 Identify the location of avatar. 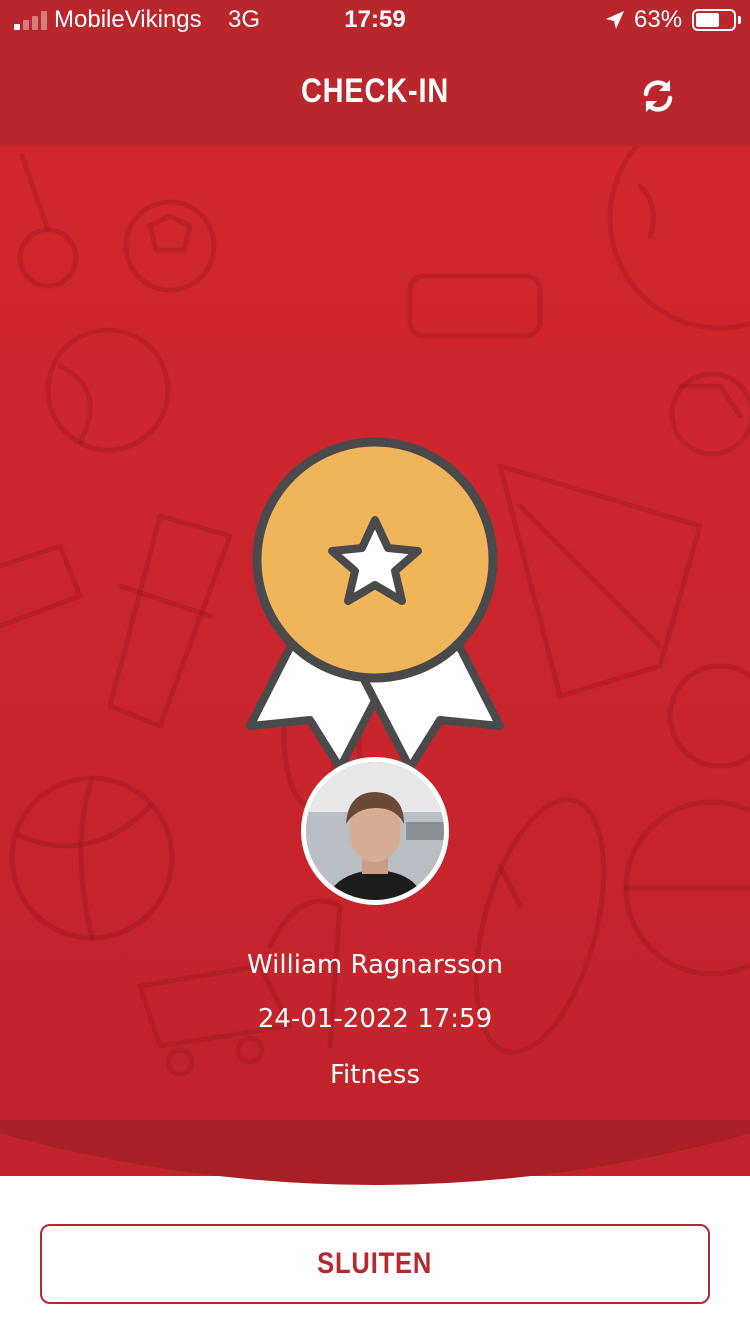
(375, 831).